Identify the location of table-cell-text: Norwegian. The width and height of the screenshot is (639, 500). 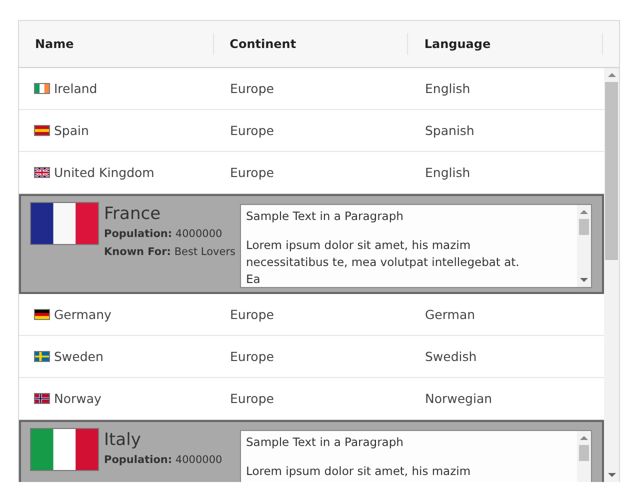
(459, 399).